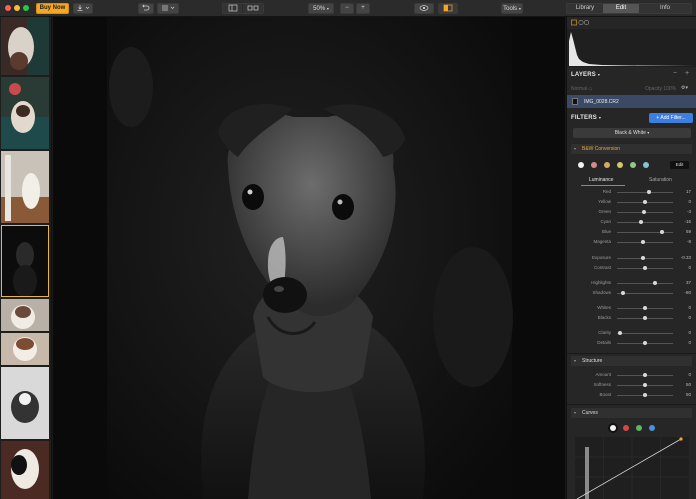  What do you see at coordinates (448, 8) in the screenshot?
I see `compare-button` at bounding box center [448, 8].